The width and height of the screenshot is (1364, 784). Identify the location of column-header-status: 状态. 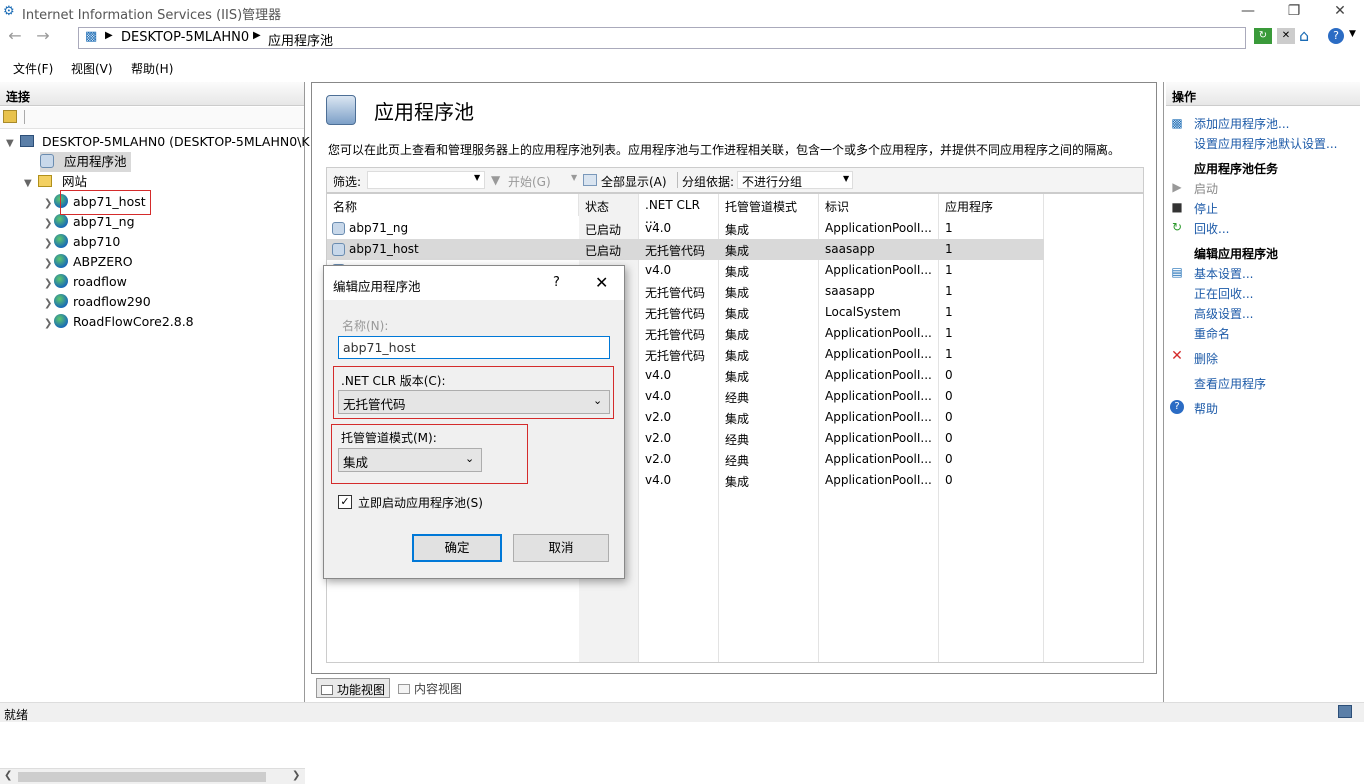
(609, 205).